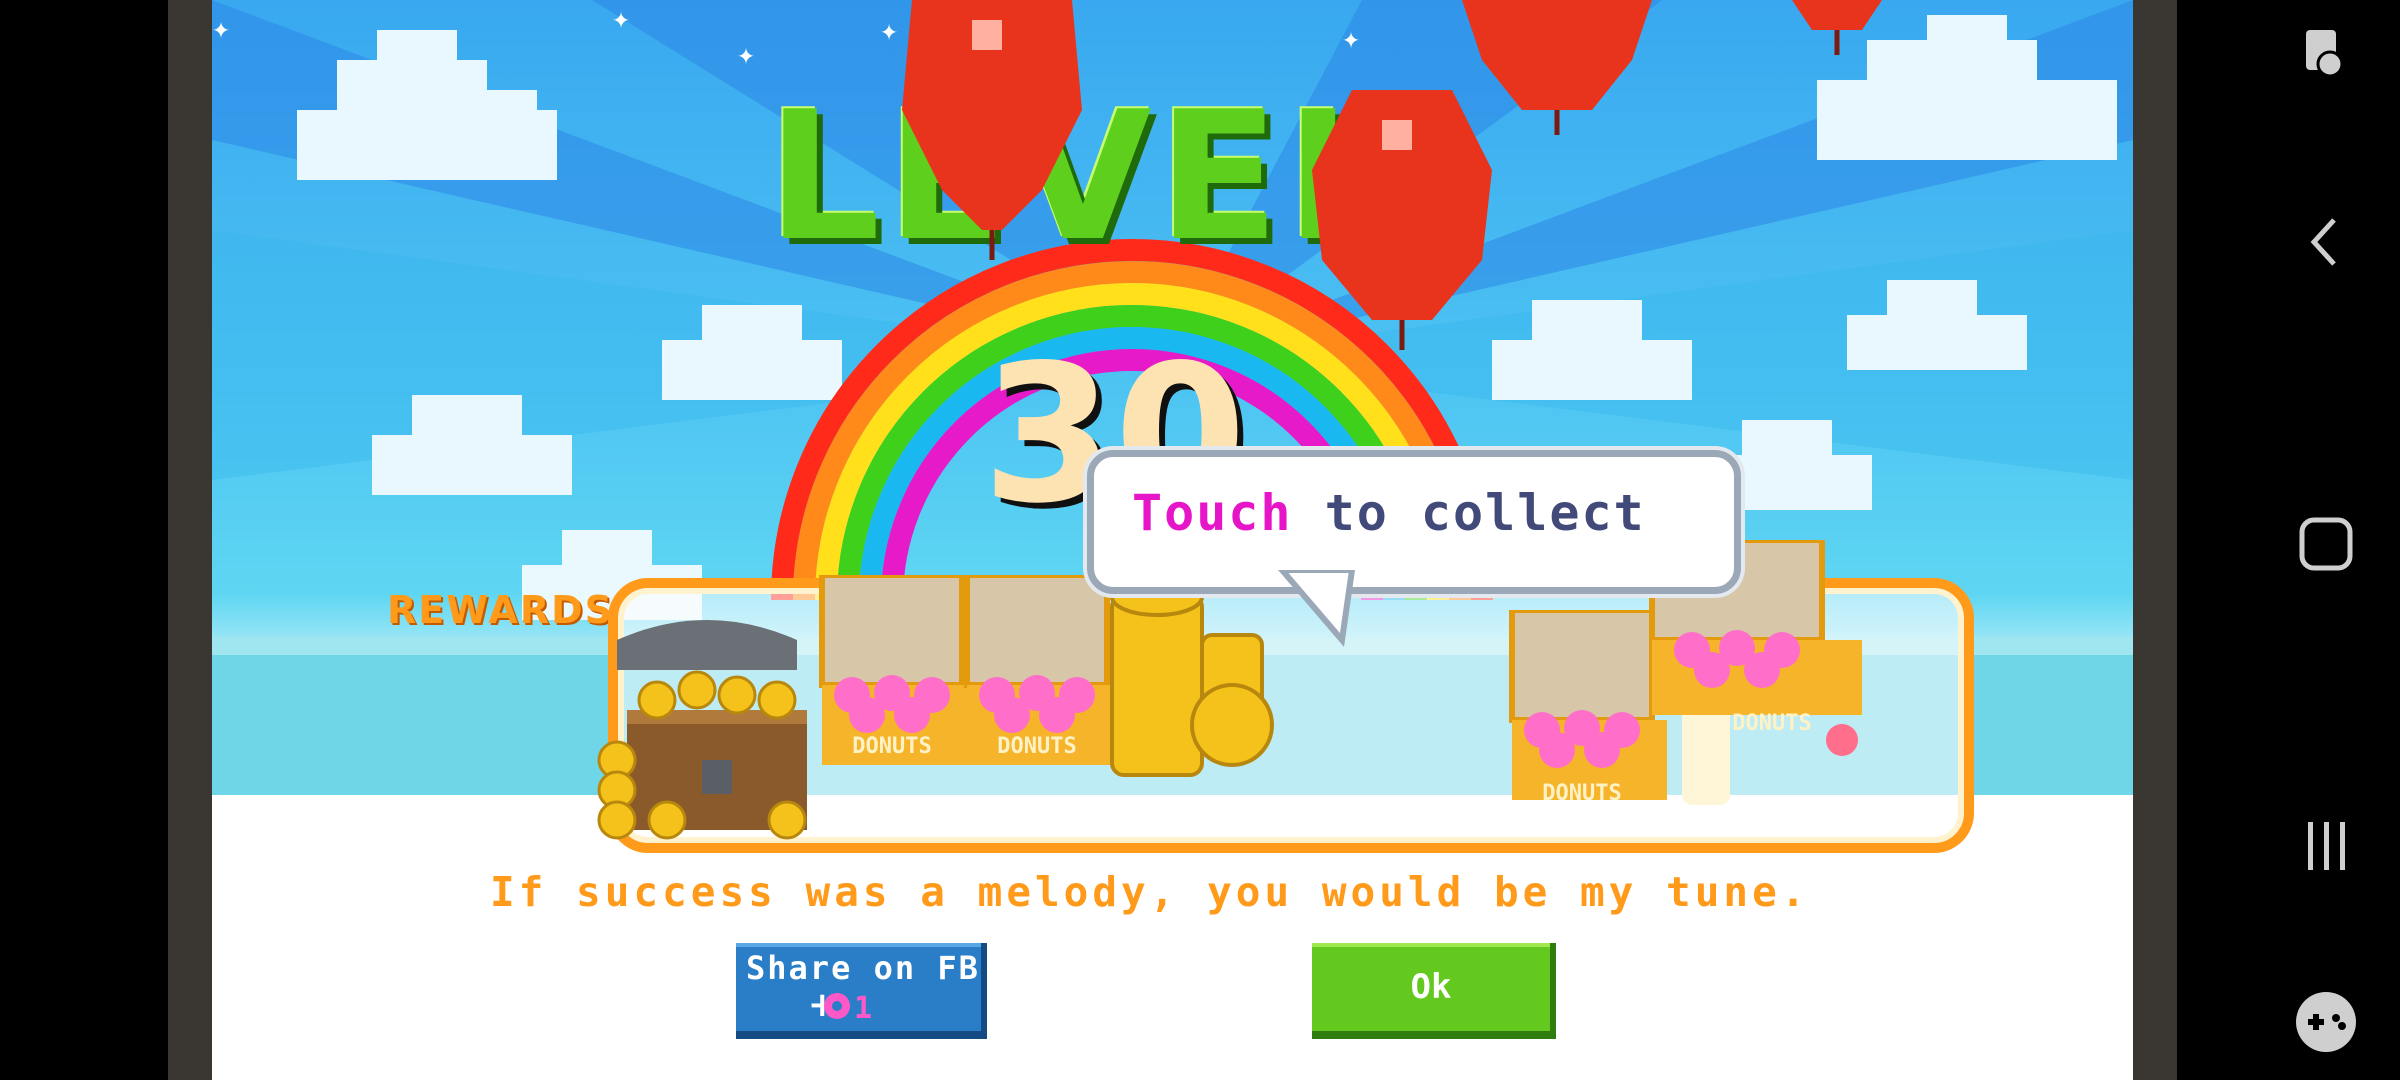  What do you see at coordinates (2326, 544) in the screenshot?
I see `home-icon` at bounding box center [2326, 544].